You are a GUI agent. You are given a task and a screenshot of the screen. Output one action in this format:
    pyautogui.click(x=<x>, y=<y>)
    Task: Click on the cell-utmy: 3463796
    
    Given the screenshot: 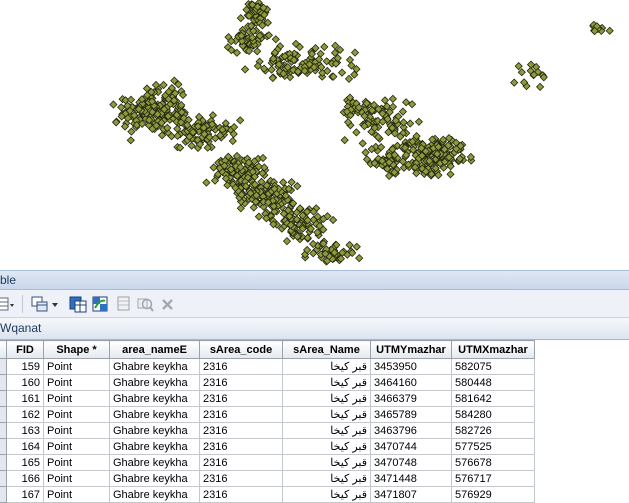 What is the action you would take?
    pyautogui.click(x=411, y=430)
    